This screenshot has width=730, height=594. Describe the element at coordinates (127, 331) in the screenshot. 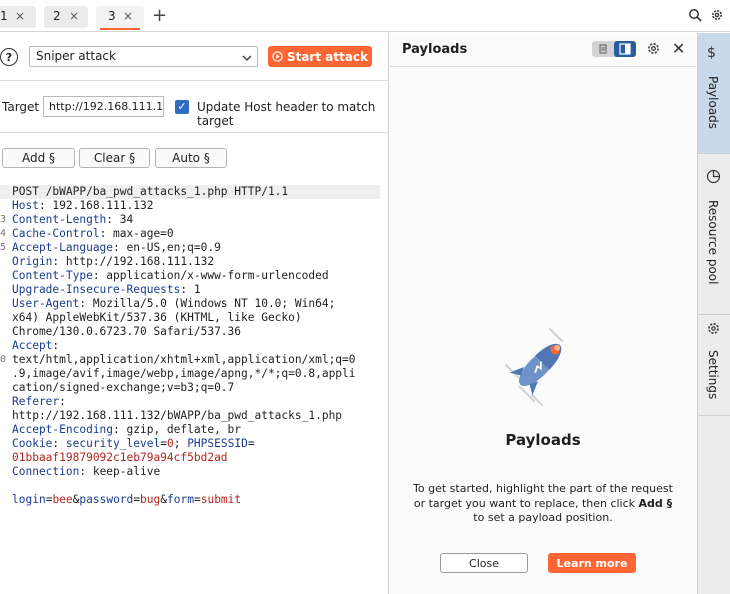

I see `code-token: Chrome/130.0.6723.70 Safari/537.36` at that location.